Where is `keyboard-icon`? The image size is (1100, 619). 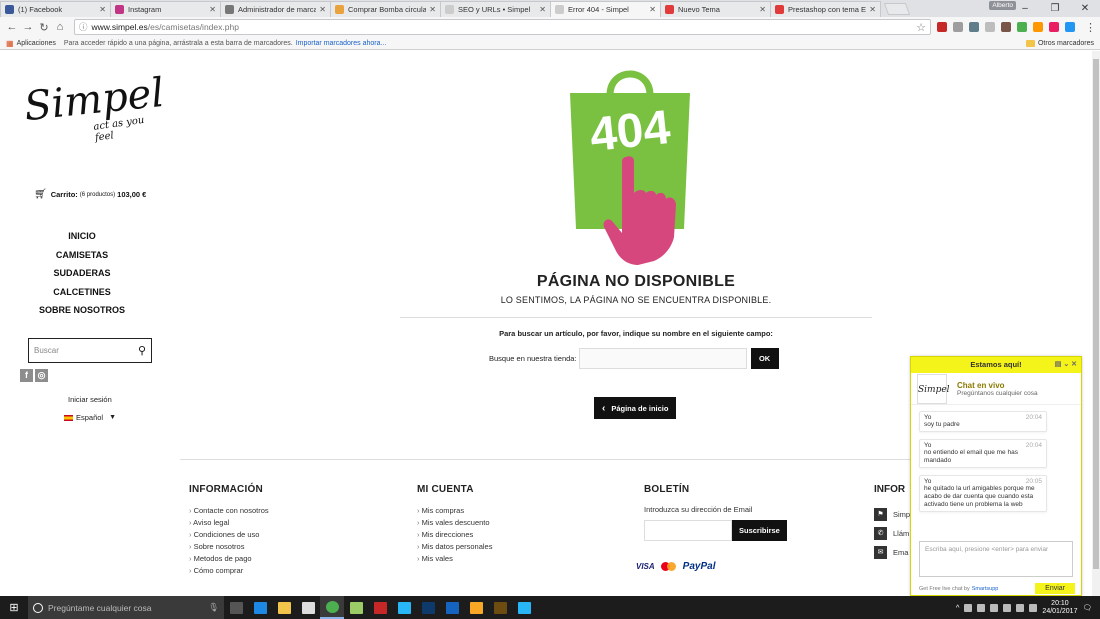
keyboard-icon is located at coordinates (1033, 607).